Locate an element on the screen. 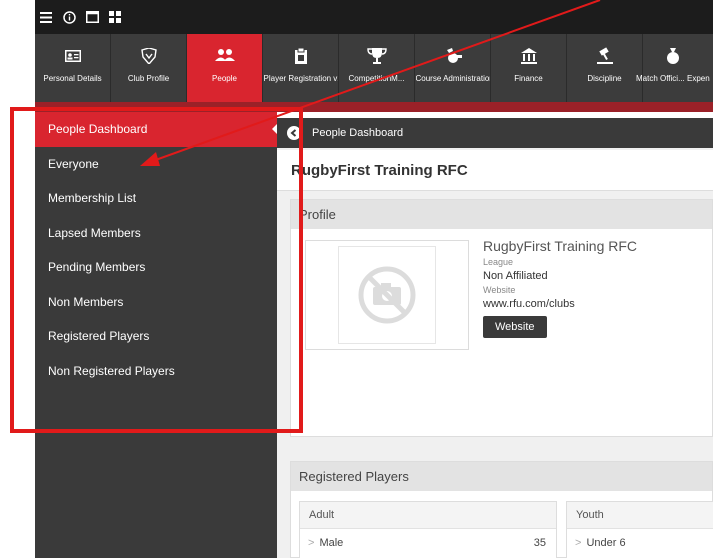 Image resolution: width=713 pixels, height=558 pixels. top-toolbar is located at coordinates (374, 17).